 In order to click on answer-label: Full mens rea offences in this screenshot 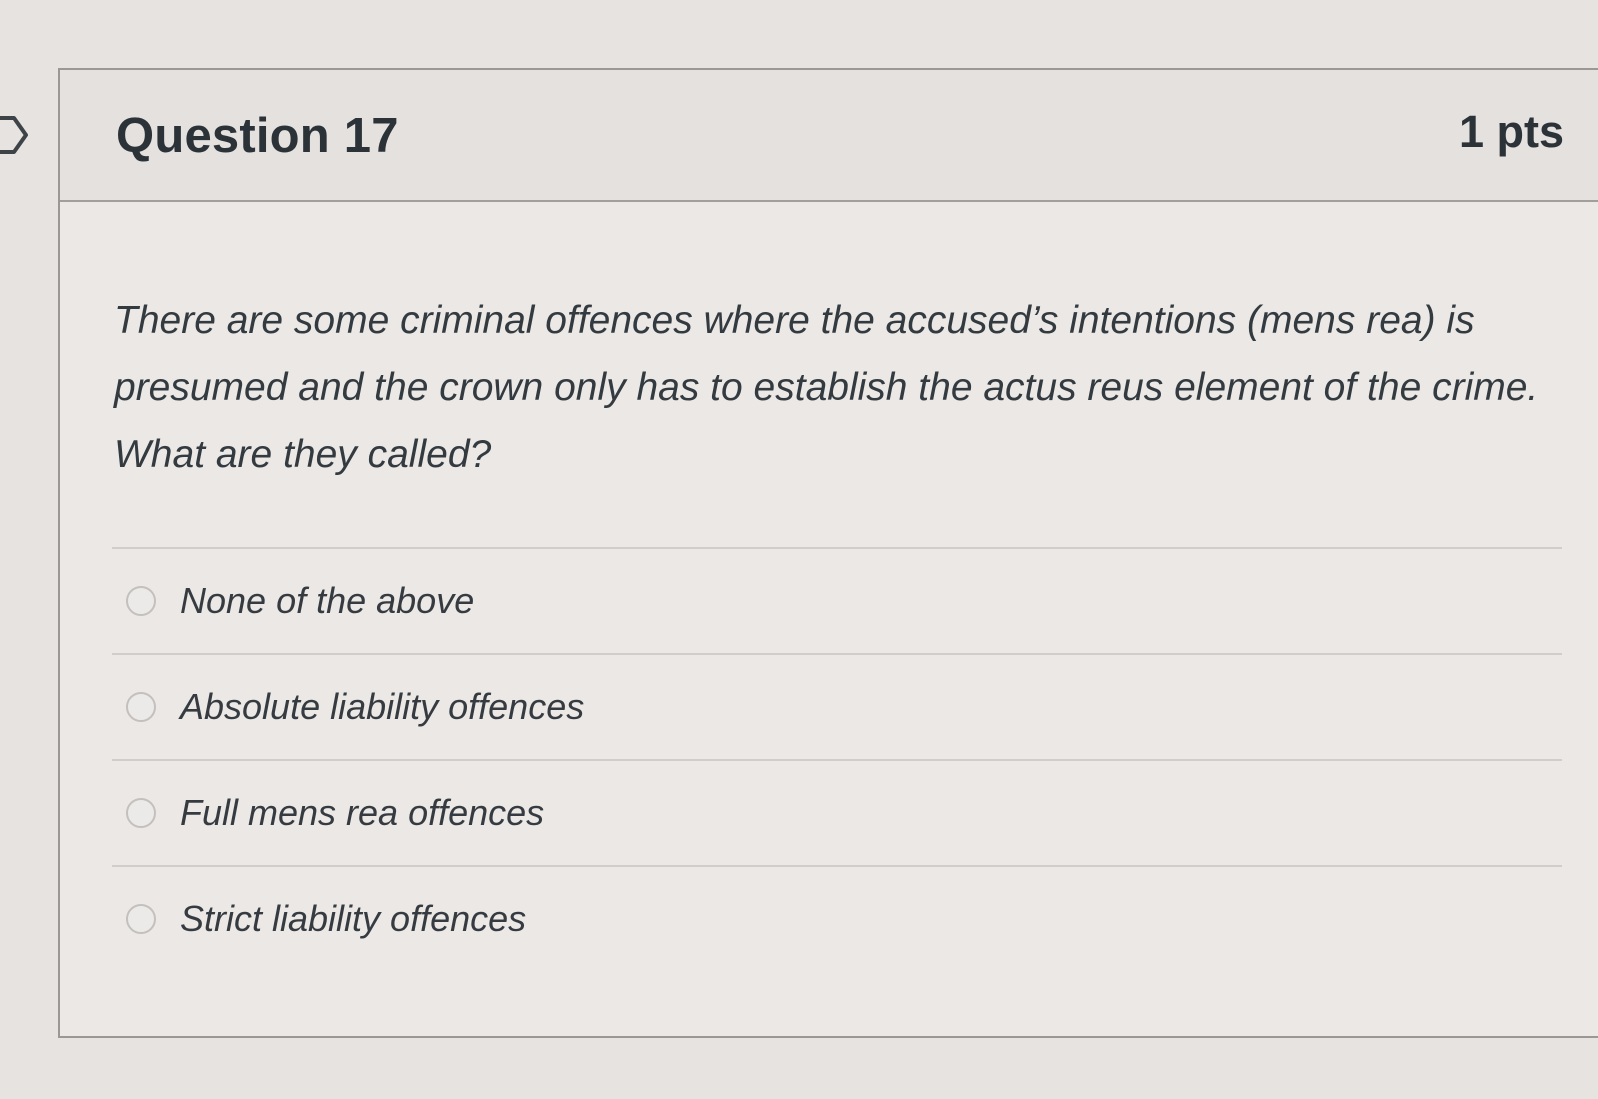, I will do `click(362, 812)`.